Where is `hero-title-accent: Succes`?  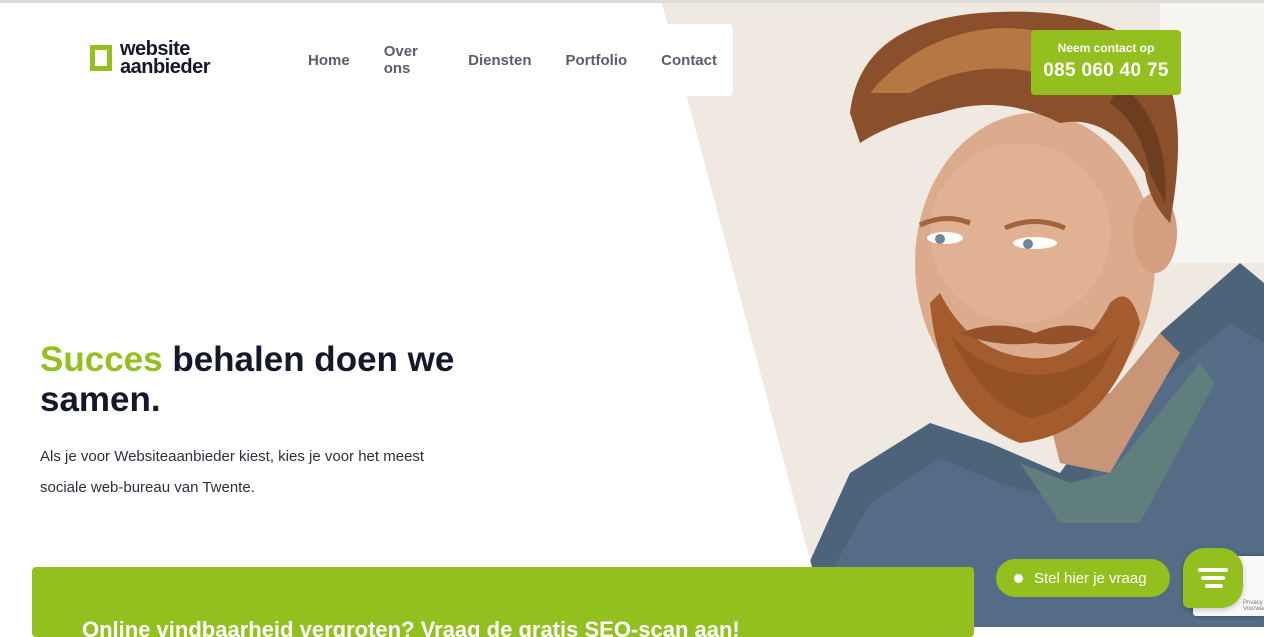 hero-title-accent: Succes is located at coordinates (101, 359).